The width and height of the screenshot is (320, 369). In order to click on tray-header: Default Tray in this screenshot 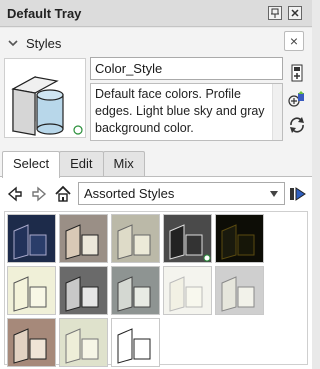, I will do `click(156, 13)`.